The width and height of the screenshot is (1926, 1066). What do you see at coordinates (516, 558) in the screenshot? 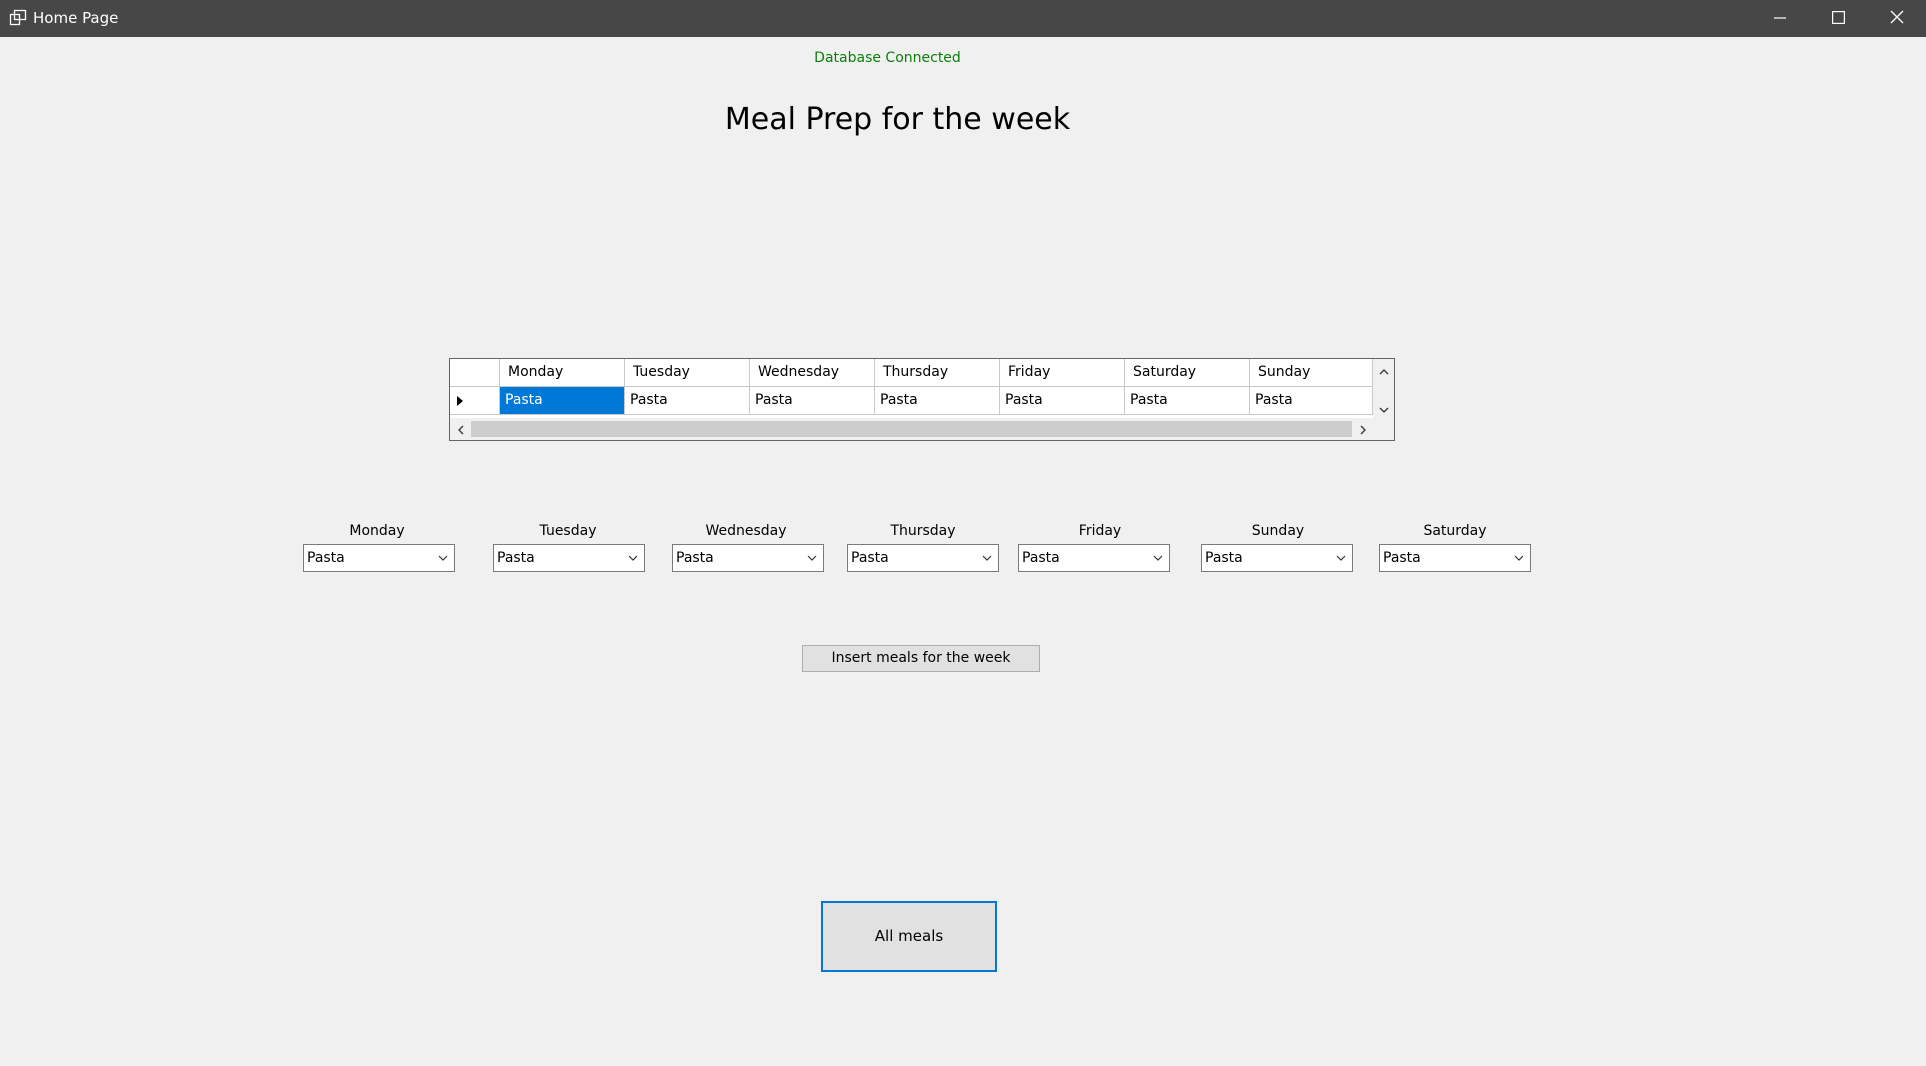
I see `tuesday-meal-value: Pasta` at bounding box center [516, 558].